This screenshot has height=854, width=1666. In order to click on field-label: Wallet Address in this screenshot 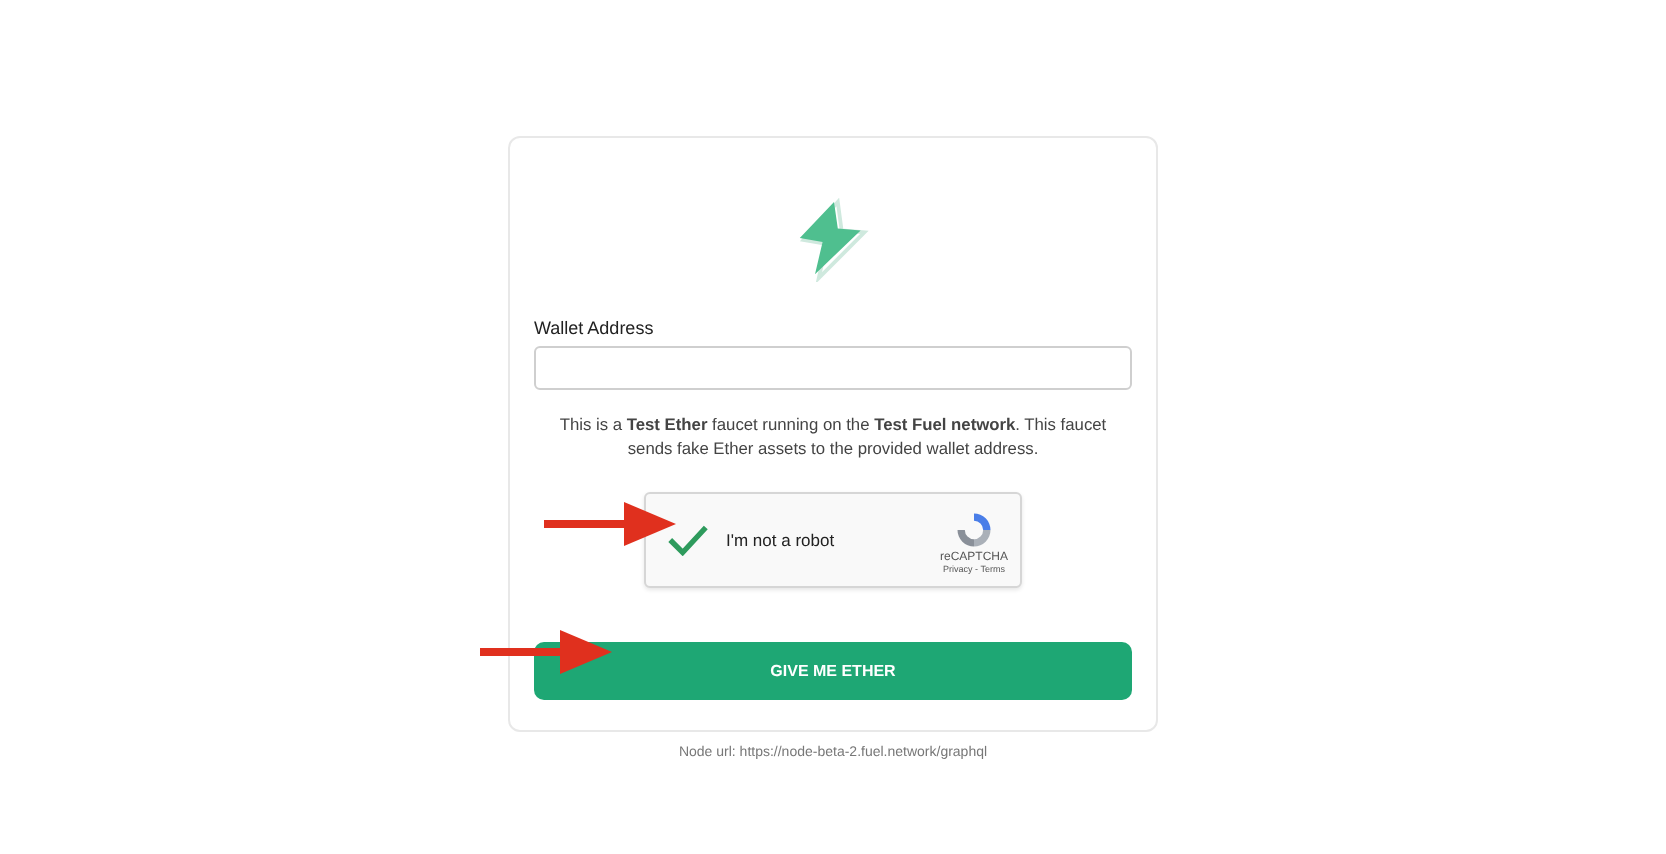, I will do `click(595, 328)`.